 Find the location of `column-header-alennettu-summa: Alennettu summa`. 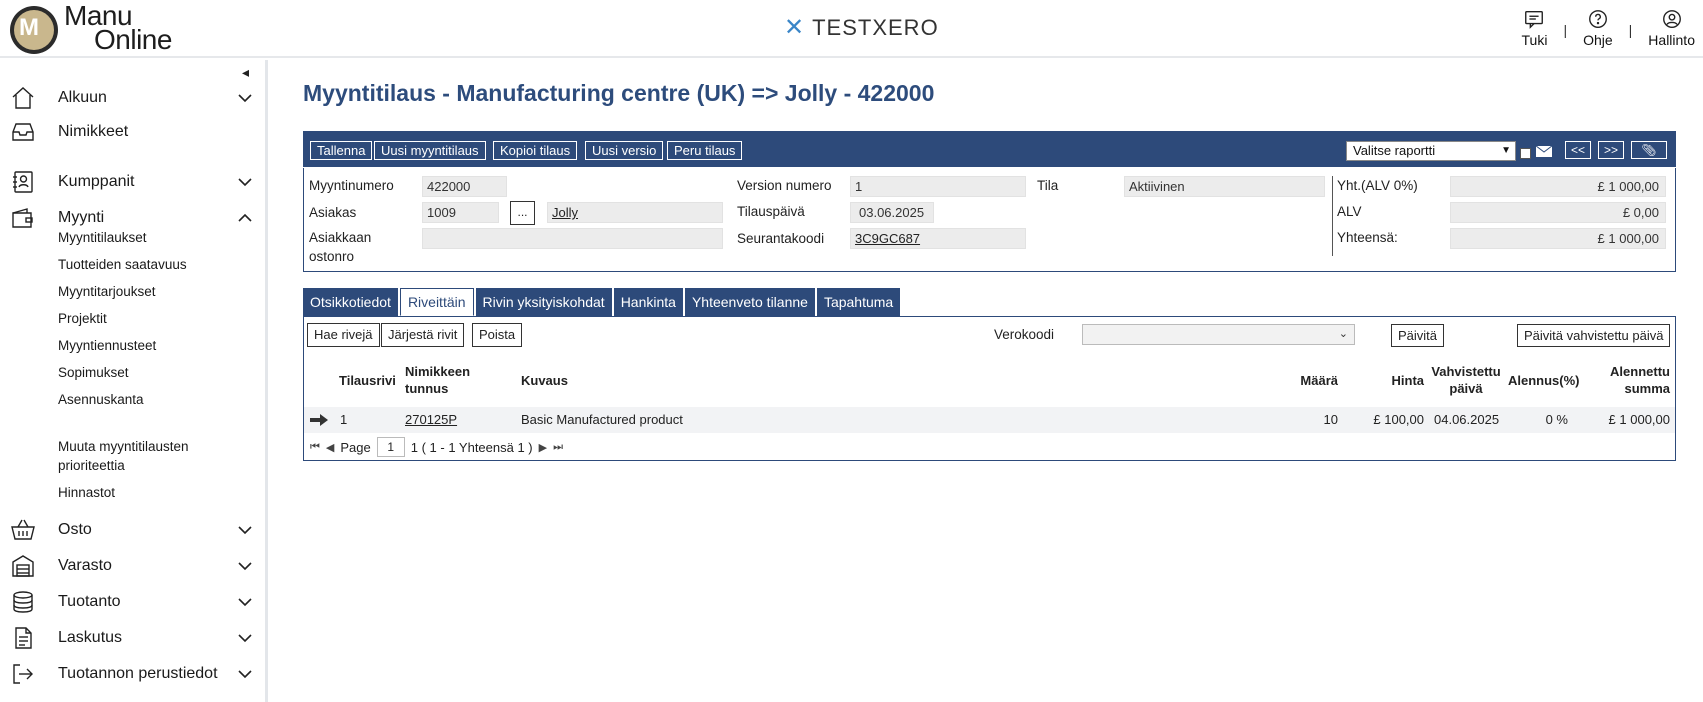

column-header-alennettu-summa: Alennettu summa is located at coordinates (1625, 380).